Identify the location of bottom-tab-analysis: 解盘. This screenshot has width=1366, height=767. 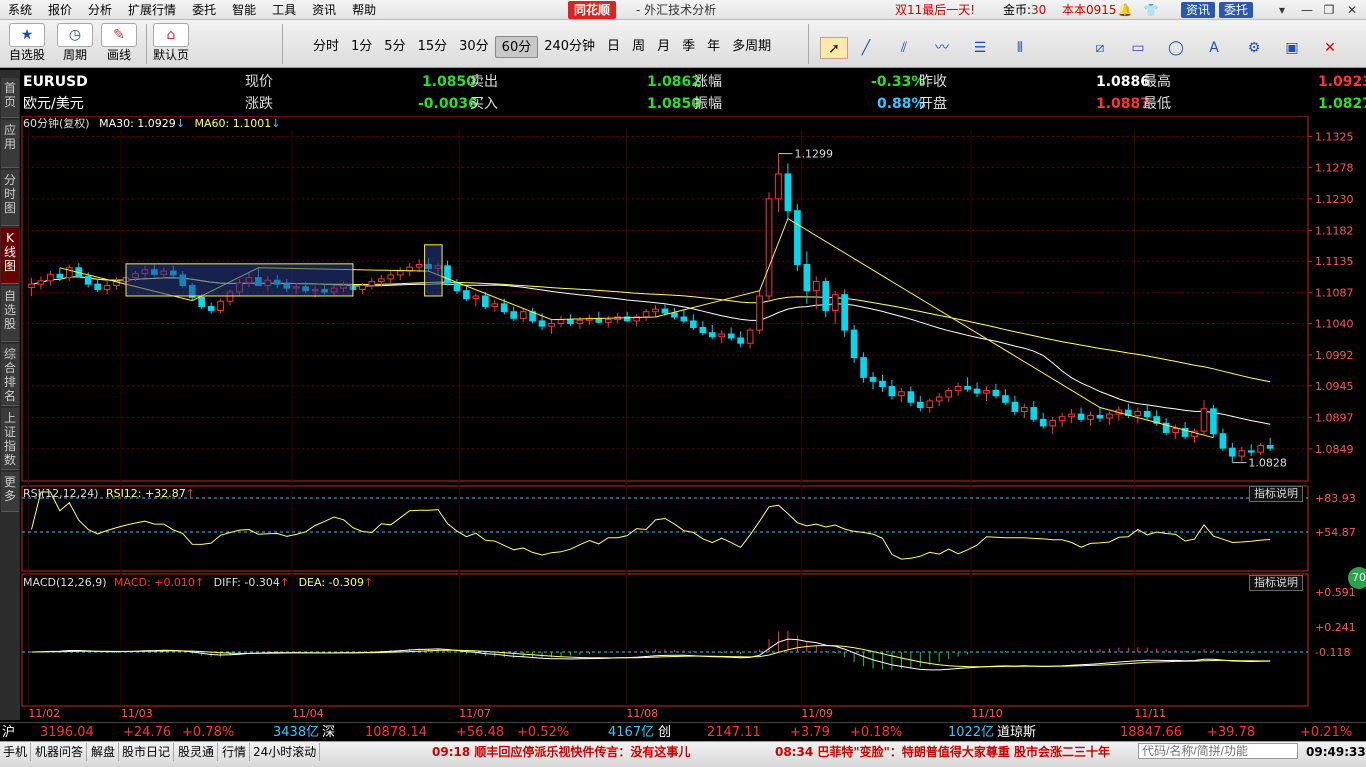
(104, 752).